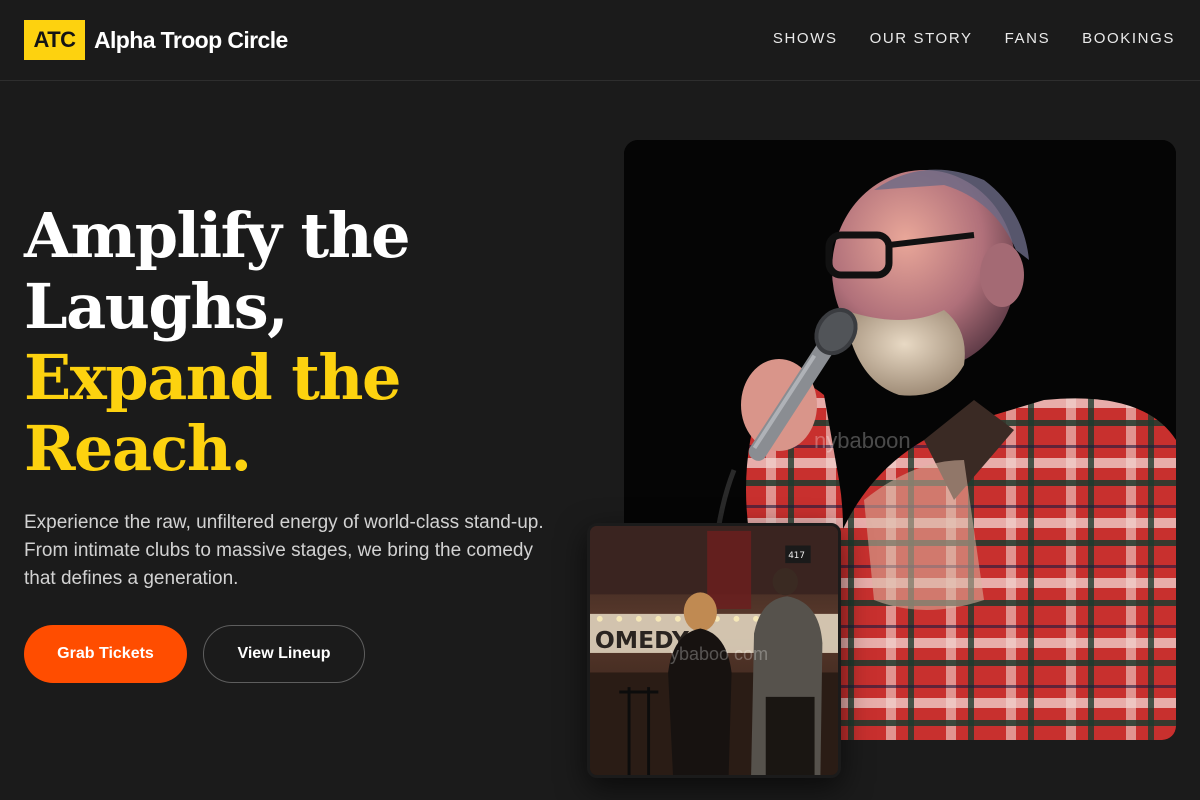 This screenshot has width=1200, height=800. Describe the element at coordinates (54, 40) in the screenshot. I see `logo-badge: ATC` at that location.